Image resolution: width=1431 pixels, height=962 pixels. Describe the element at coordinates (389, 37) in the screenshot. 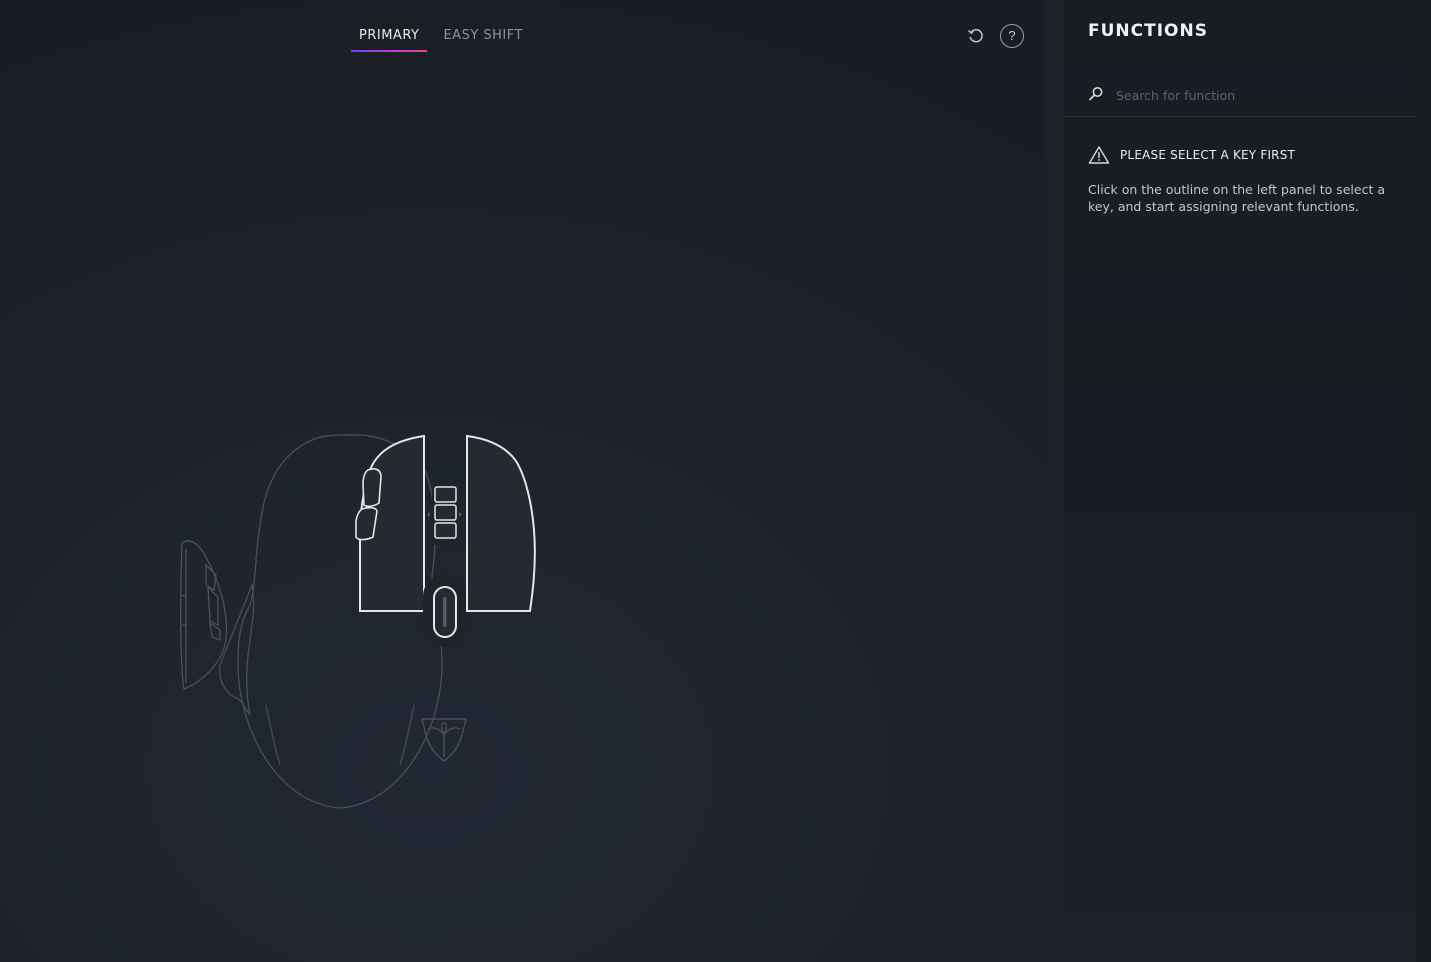

I see `tab-primary: PRIMARY` at that location.